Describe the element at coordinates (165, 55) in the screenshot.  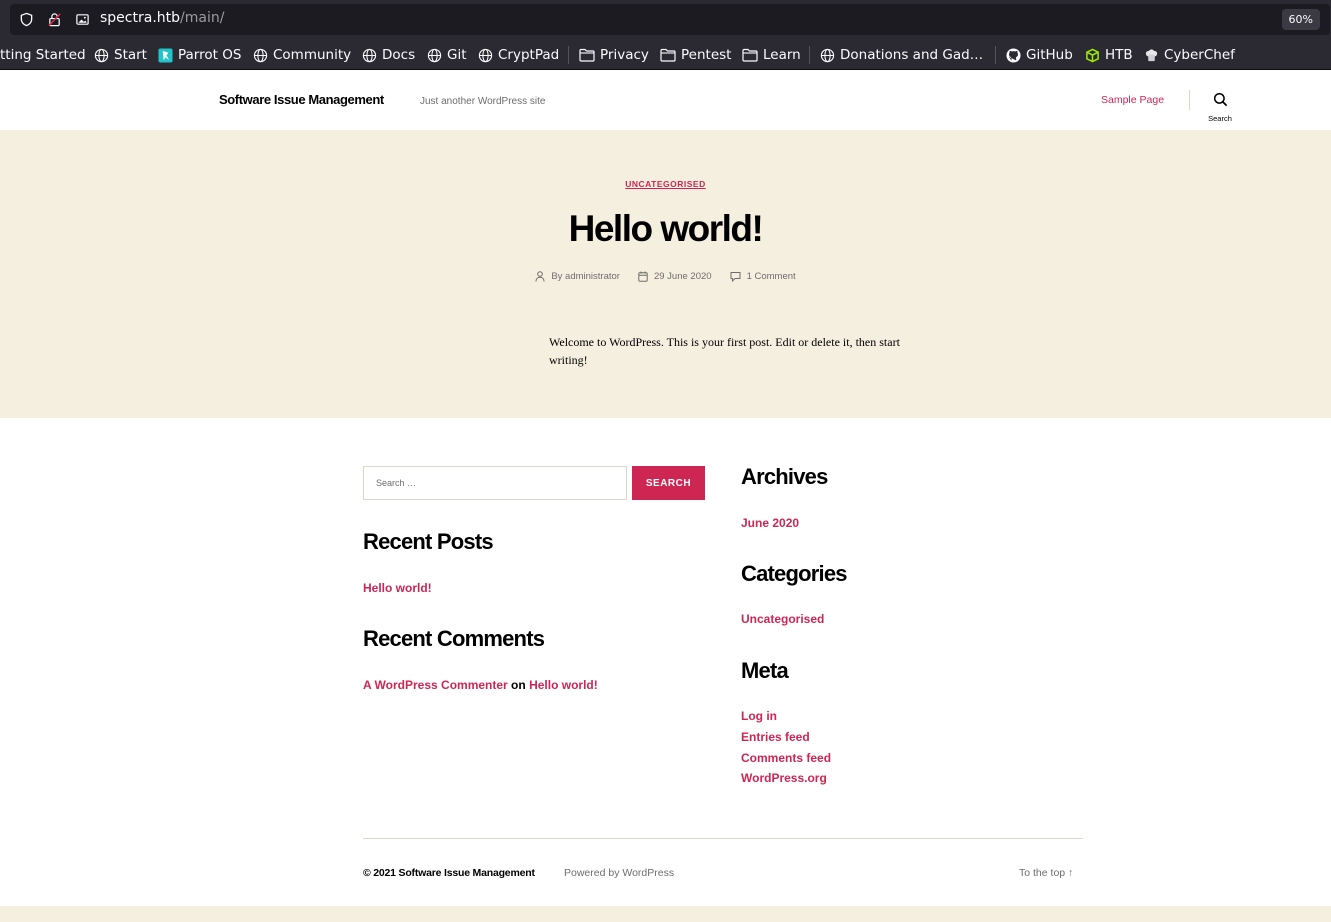
I see `parrot-icon` at that location.